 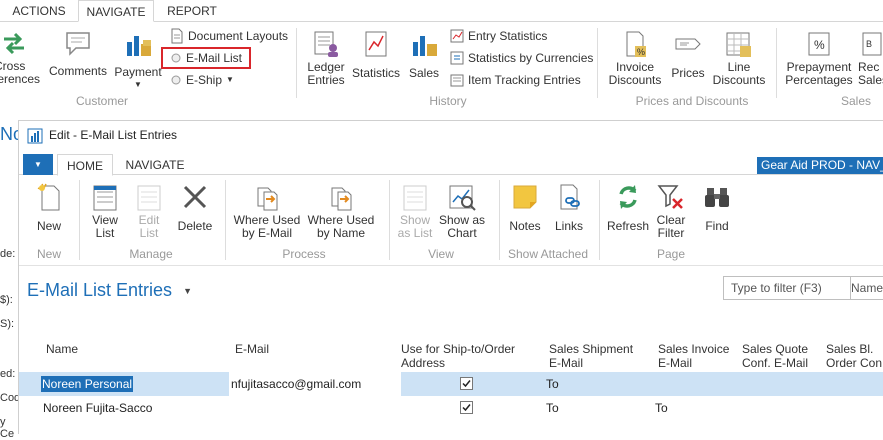 I want to click on group-show-attached-label: Show Attached, so click(x=548, y=254).